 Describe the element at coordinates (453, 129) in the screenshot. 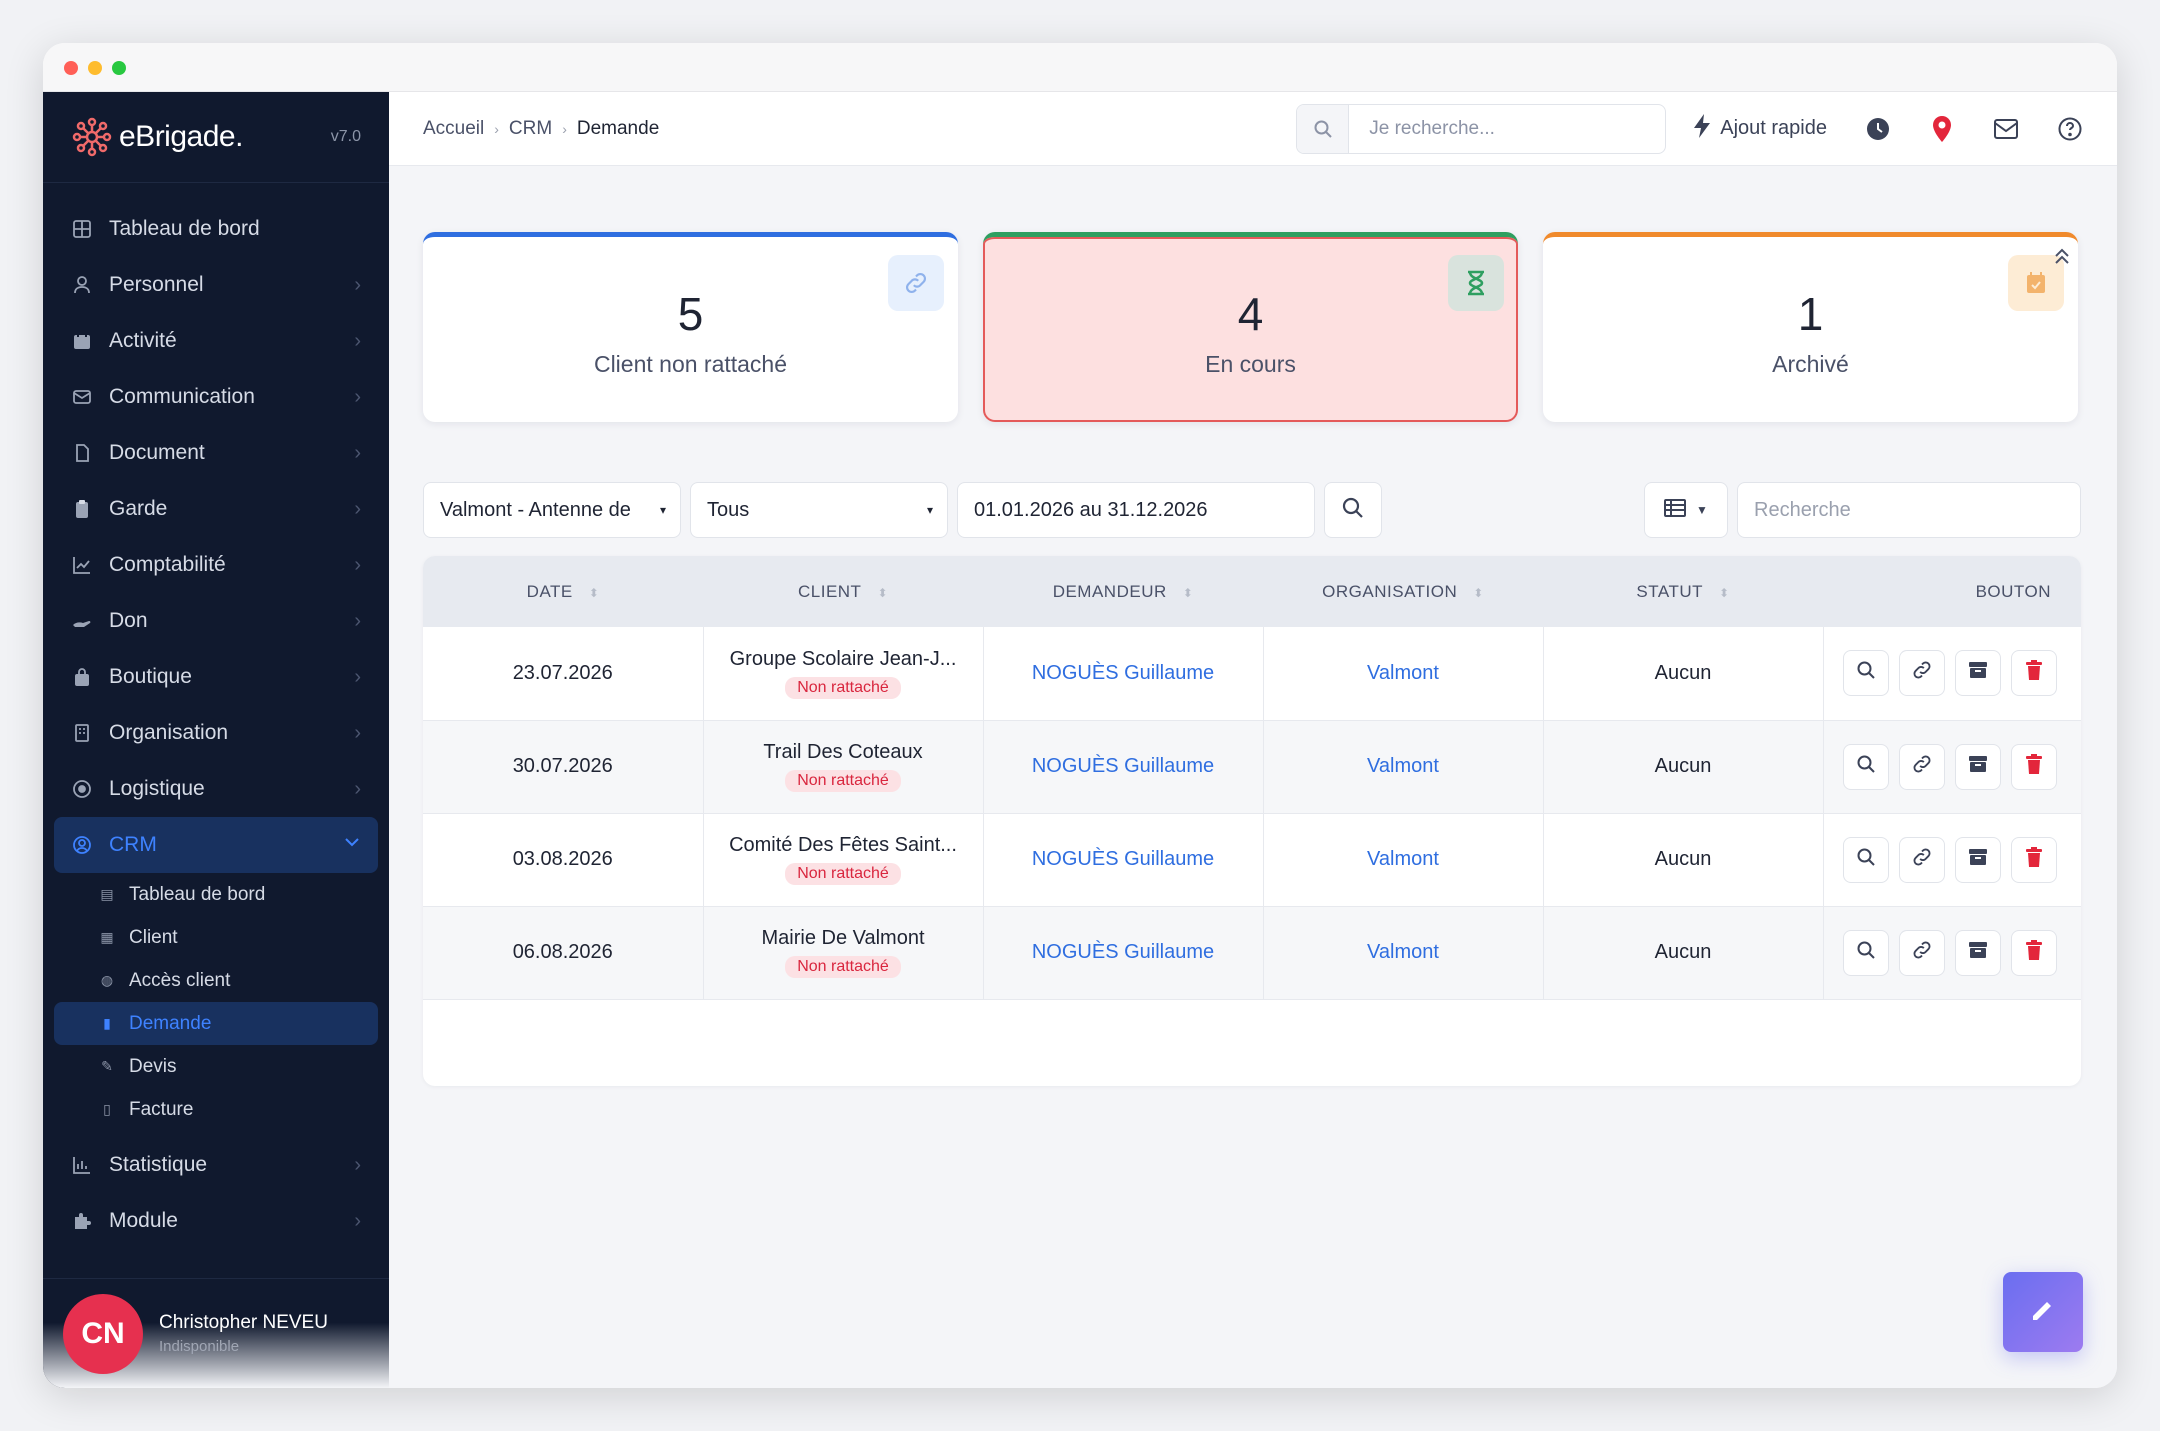

I see `breadcrumb-accueil: Accueil` at that location.